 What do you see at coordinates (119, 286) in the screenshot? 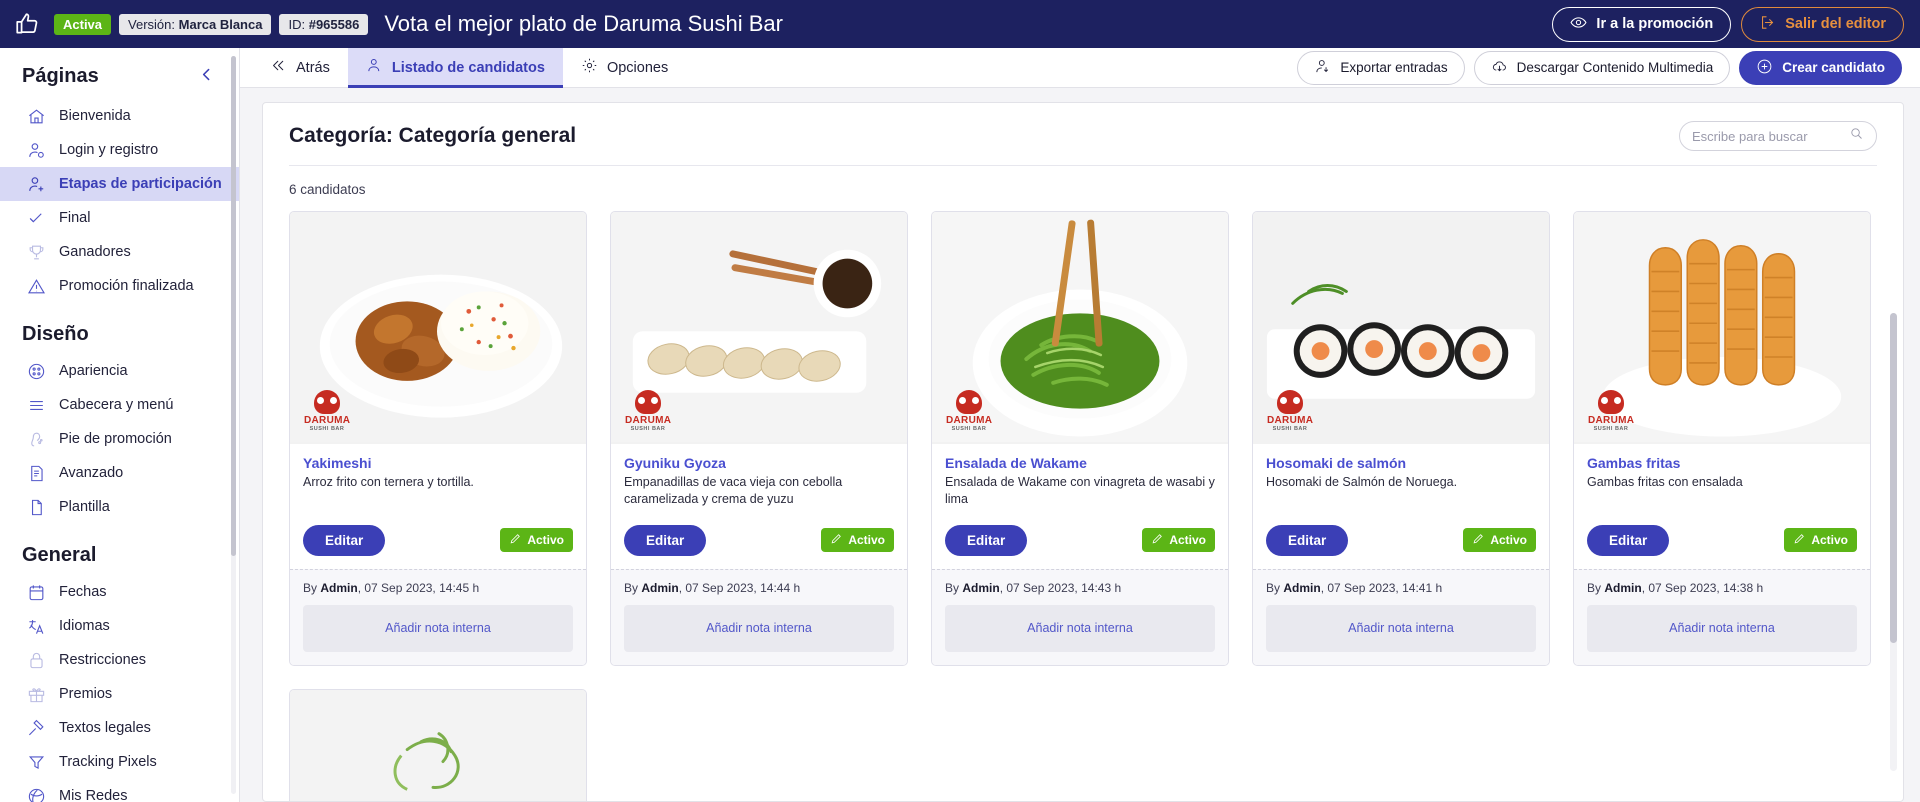
I see `sidebar-item-promocion-finalizada: Promoción finalizada` at bounding box center [119, 286].